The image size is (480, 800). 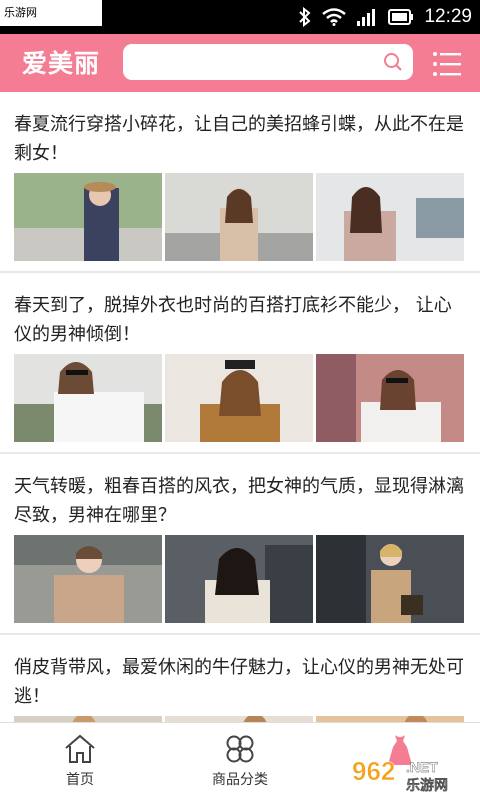 What do you see at coordinates (400, 775) in the screenshot?
I see `watermark-logo: 962 .NET 乐游网` at bounding box center [400, 775].